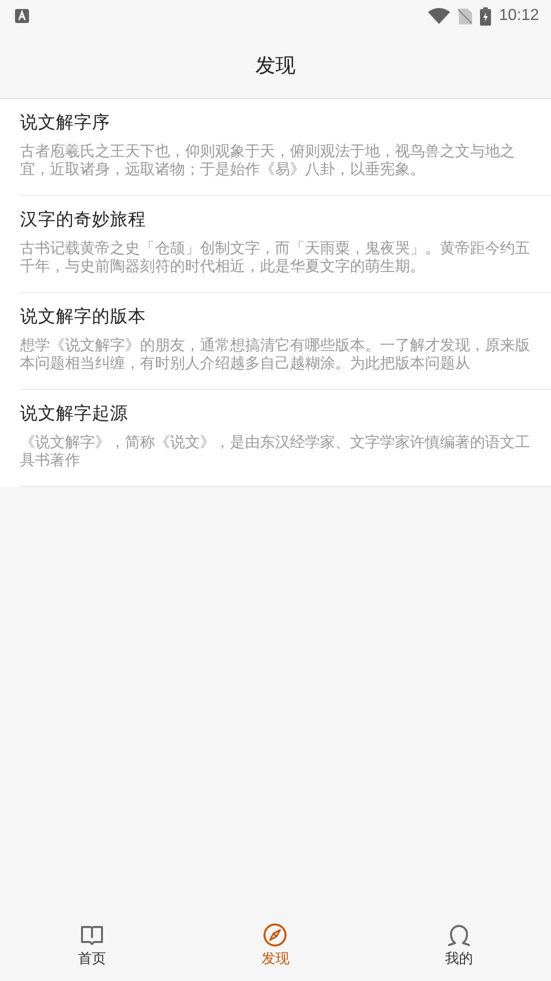 The image size is (551, 981). What do you see at coordinates (465, 16) in the screenshot?
I see `no-sim-icon` at bounding box center [465, 16].